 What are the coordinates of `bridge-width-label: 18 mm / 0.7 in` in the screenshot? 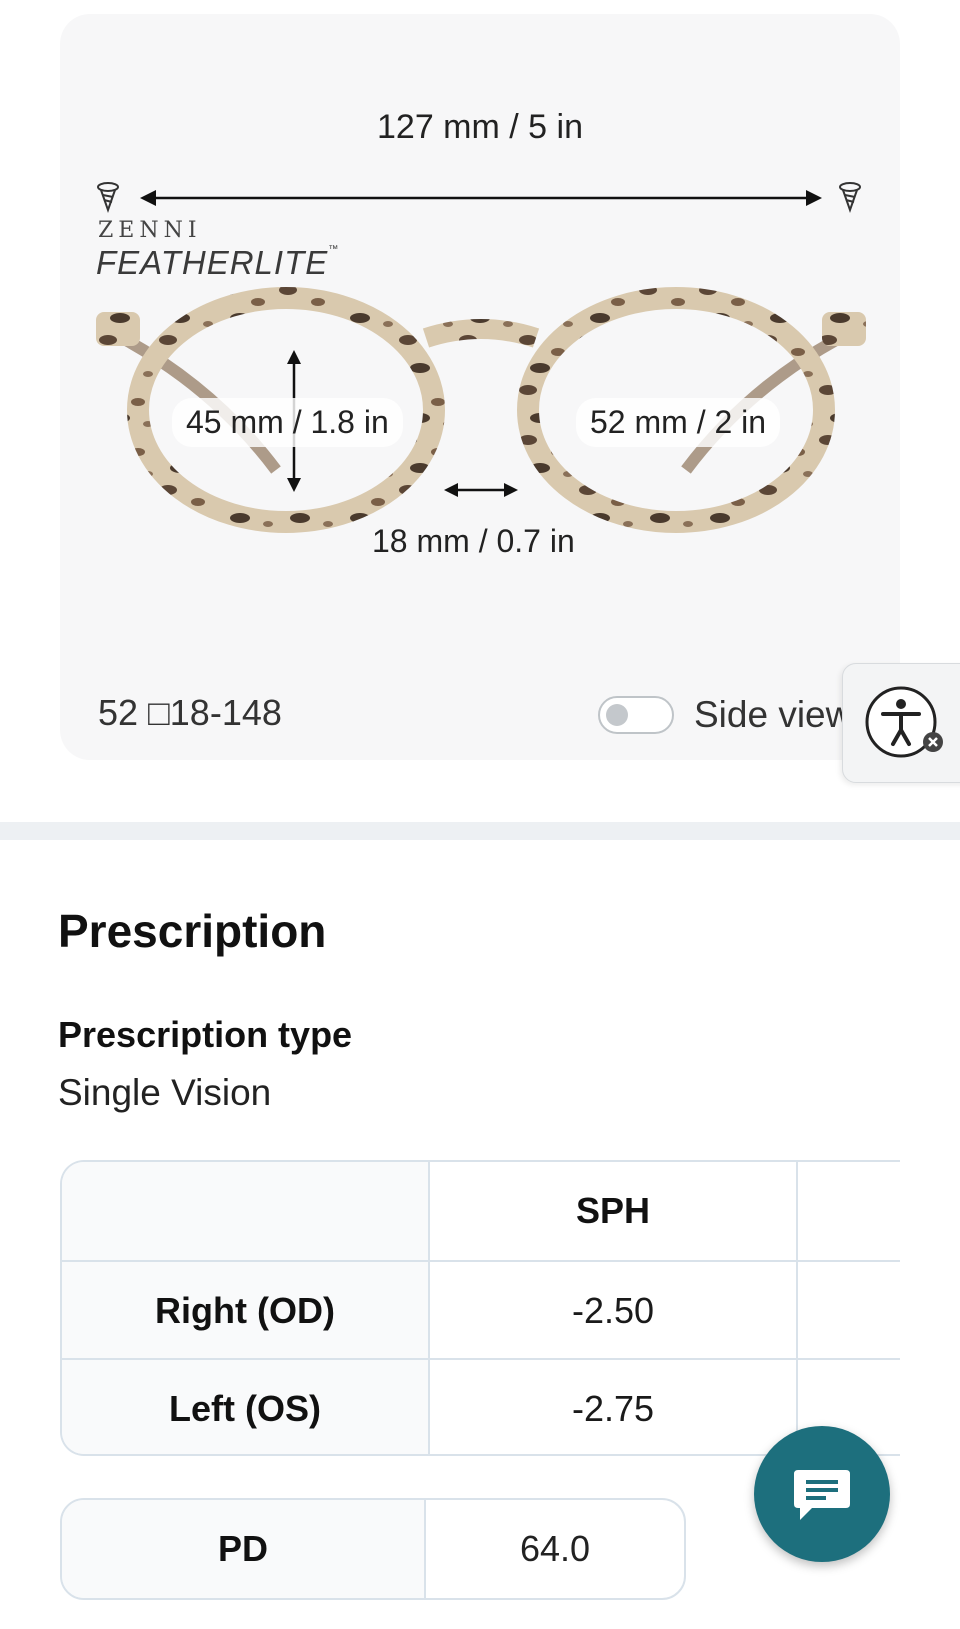 It's located at (473, 541).